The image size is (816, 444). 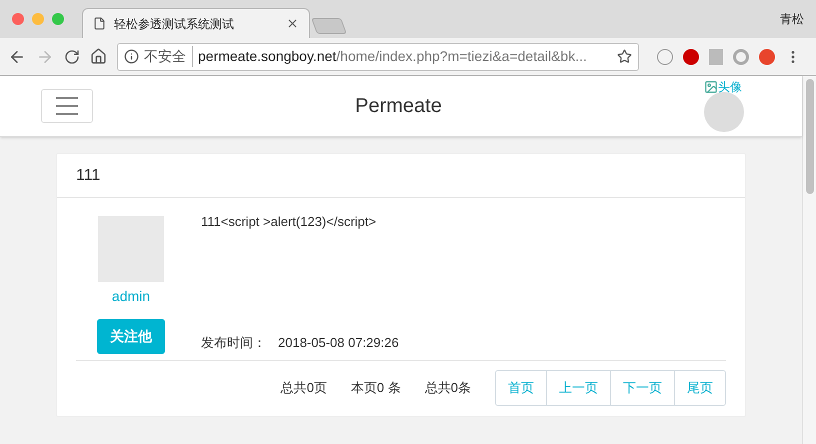 I want to click on follow-button: 关注他, so click(x=131, y=336).